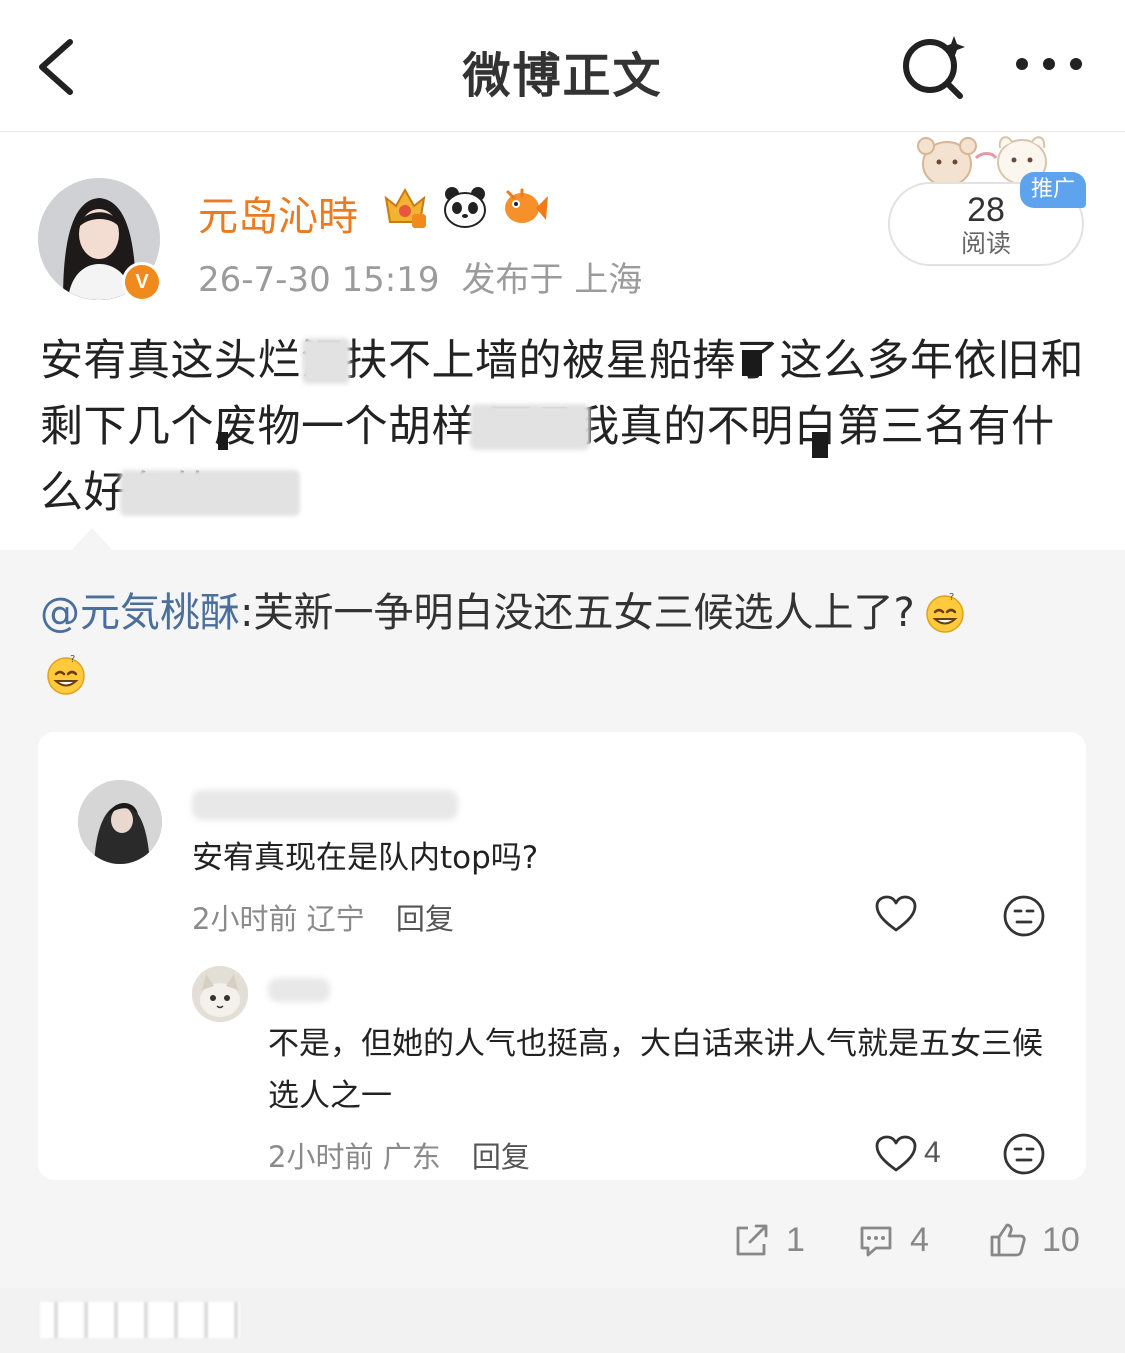 The image size is (1125, 1353). What do you see at coordinates (932, 1152) in the screenshot?
I see `reply-like-count: 4` at bounding box center [932, 1152].